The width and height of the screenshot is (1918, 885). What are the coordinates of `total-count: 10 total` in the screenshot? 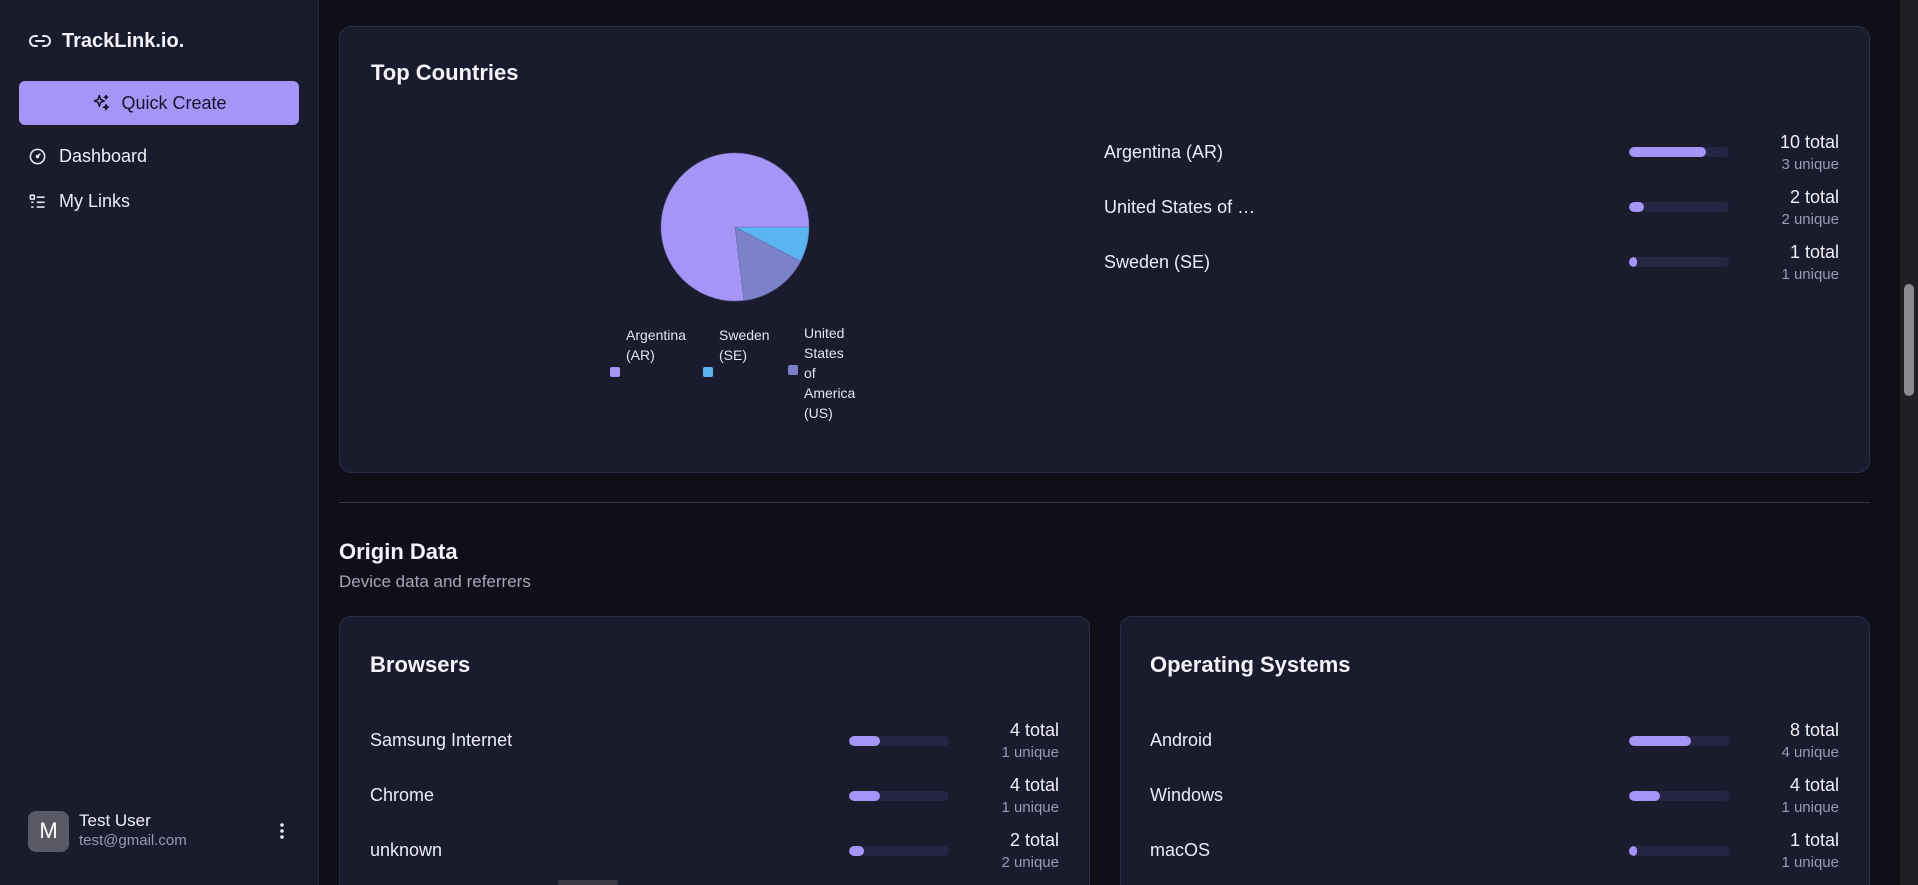 It's located at (1809, 142).